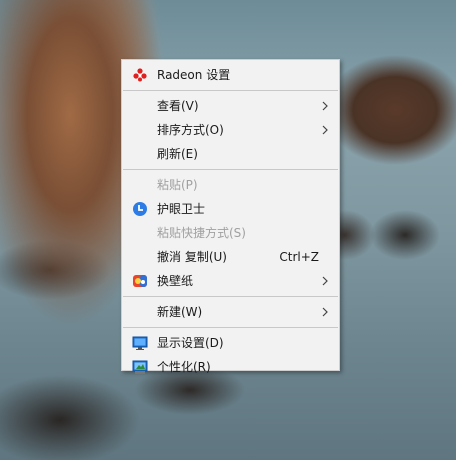 The image size is (456, 460). What do you see at coordinates (140, 209) in the screenshot?
I see `eye-care-icon` at bounding box center [140, 209].